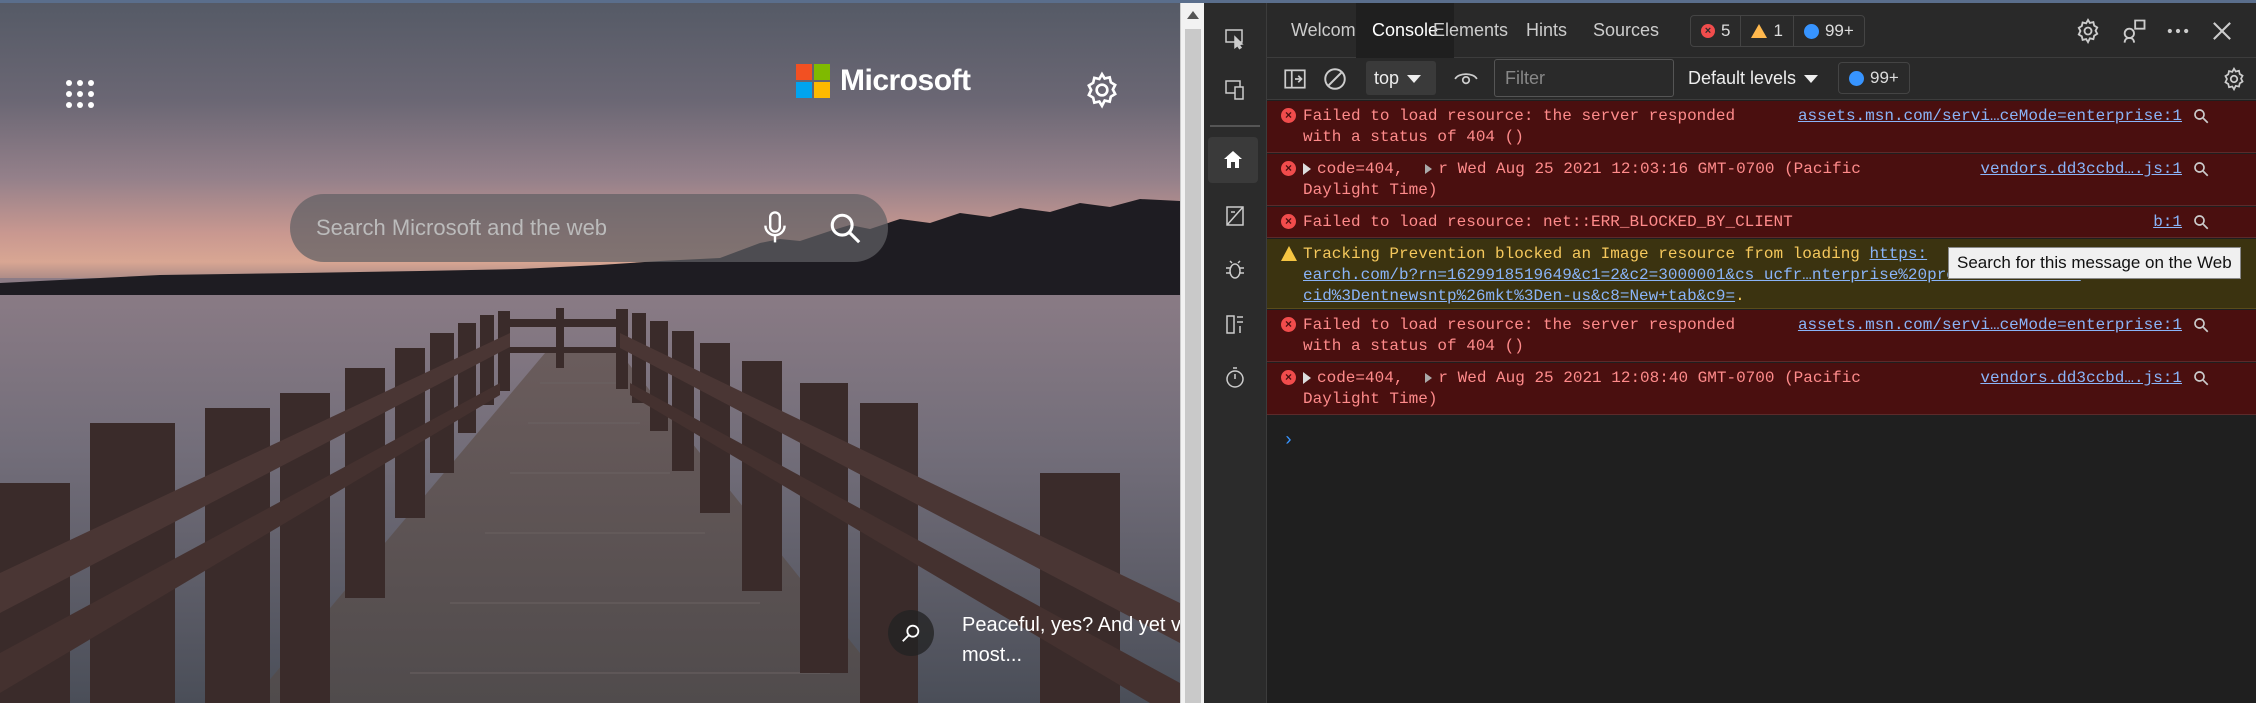 The height and width of the screenshot is (703, 2256). I want to click on tab-sources: Sources, so click(1626, 30).